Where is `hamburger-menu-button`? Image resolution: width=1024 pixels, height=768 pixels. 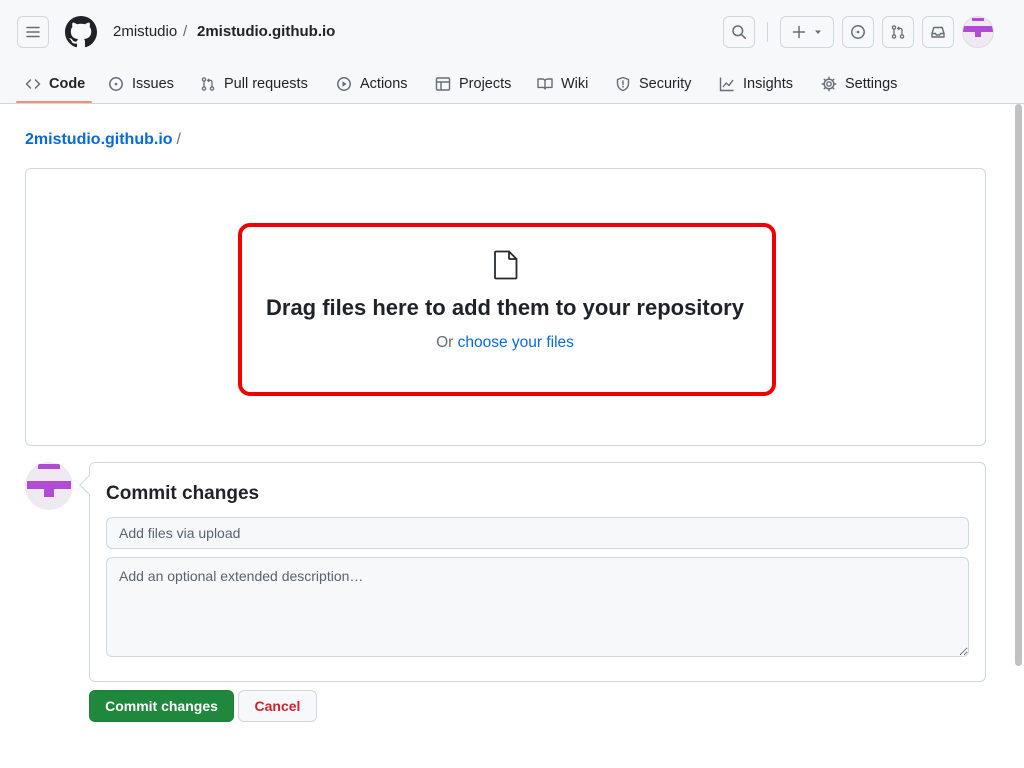 hamburger-menu-button is located at coordinates (33, 32).